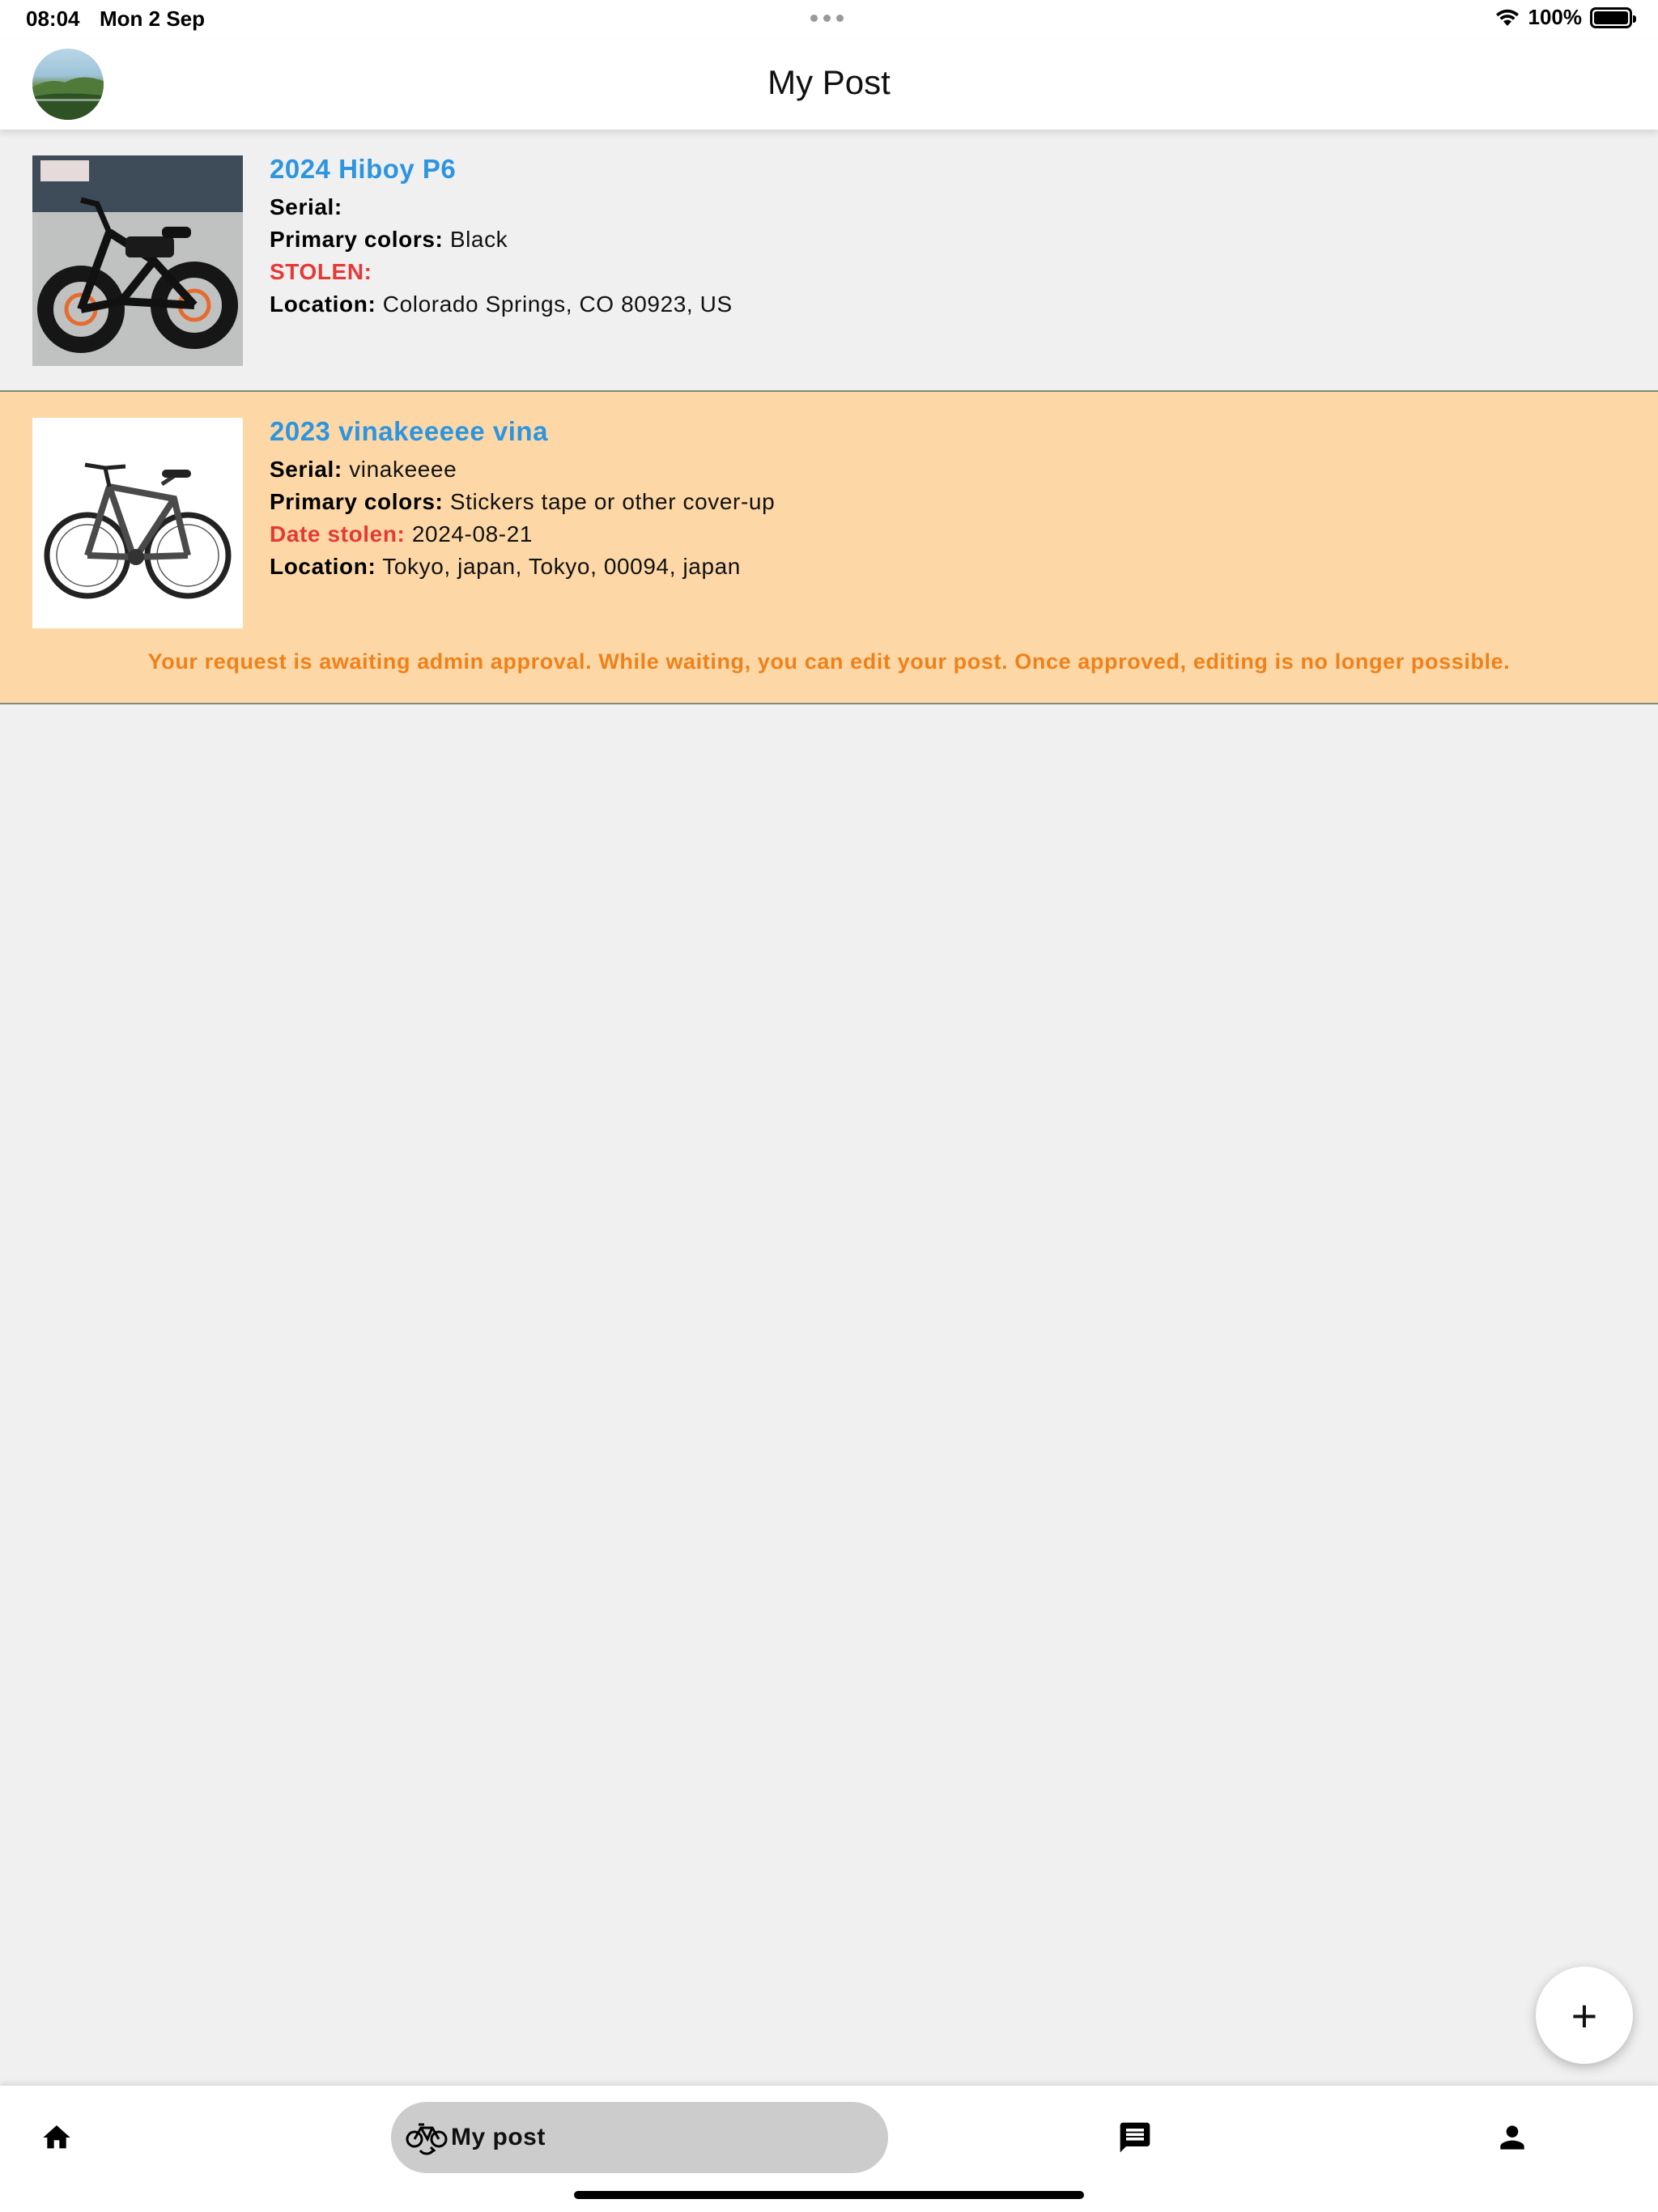 Image resolution: width=1658 pixels, height=2212 pixels. I want to click on date-stolen-row: Date stolen: 2024-08-21, so click(522, 535).